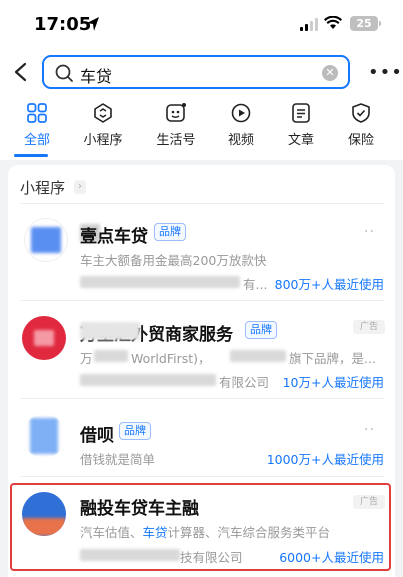 The width and height of the screenshot is (403, 577). Describe the element at coordinates (96, 76) in the screenshot. I see `search-query: 车贷` at that location.